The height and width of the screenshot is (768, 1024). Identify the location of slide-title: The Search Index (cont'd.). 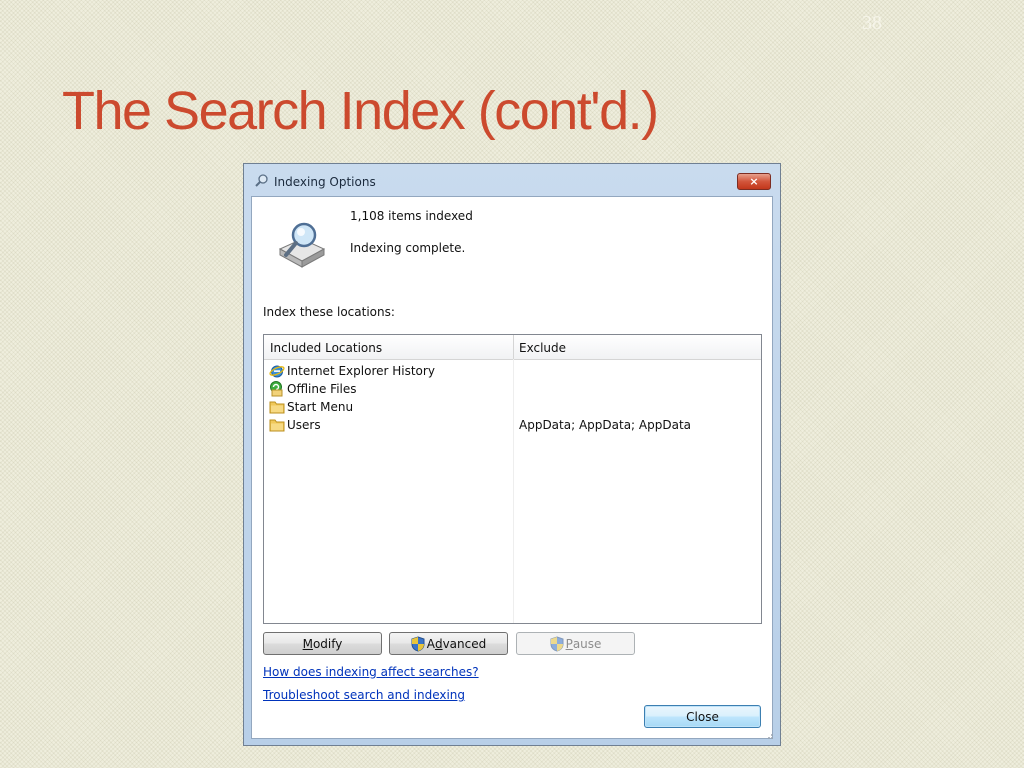
(360, 111).